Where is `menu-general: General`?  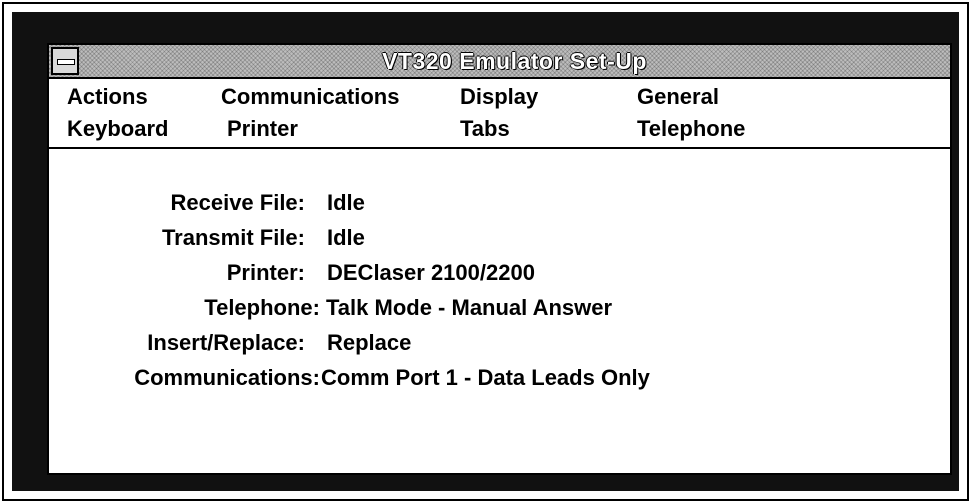 menu-general: General is located at coordinates (678, 97).